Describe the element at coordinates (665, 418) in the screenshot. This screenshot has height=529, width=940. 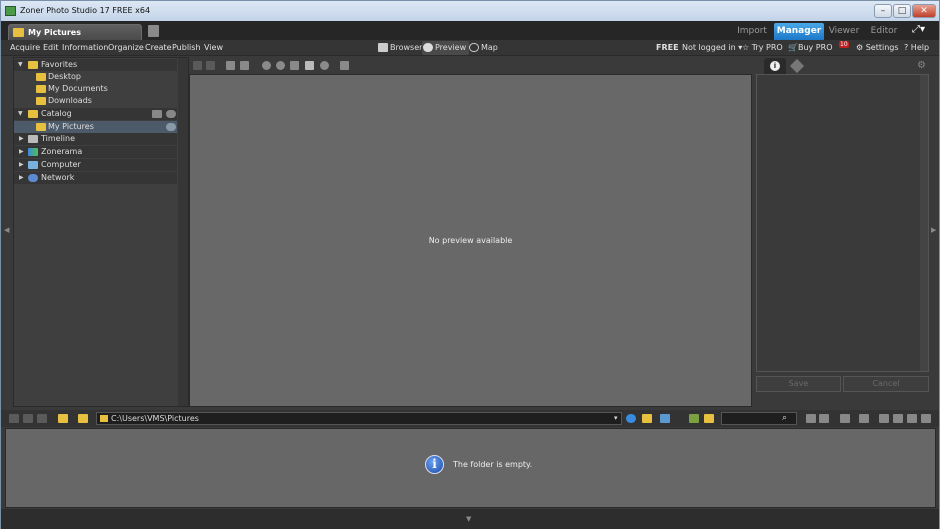
I see `sort-icon` at that location.